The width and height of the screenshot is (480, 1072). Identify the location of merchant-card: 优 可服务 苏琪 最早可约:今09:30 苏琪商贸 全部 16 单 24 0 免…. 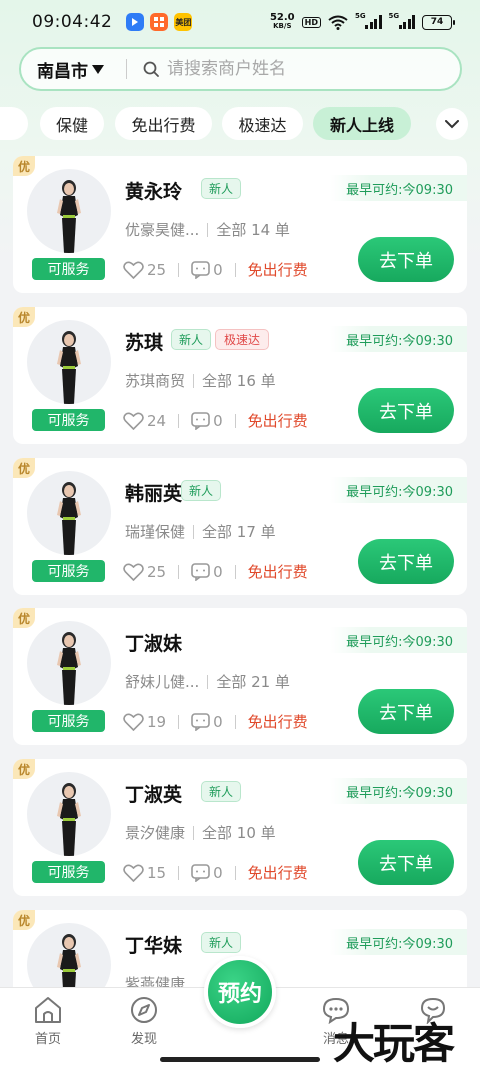
(240, 375).